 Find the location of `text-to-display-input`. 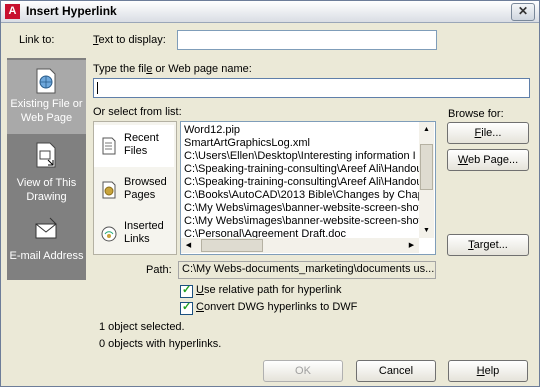

text-to-display-input is located at coordinates (307, 40).